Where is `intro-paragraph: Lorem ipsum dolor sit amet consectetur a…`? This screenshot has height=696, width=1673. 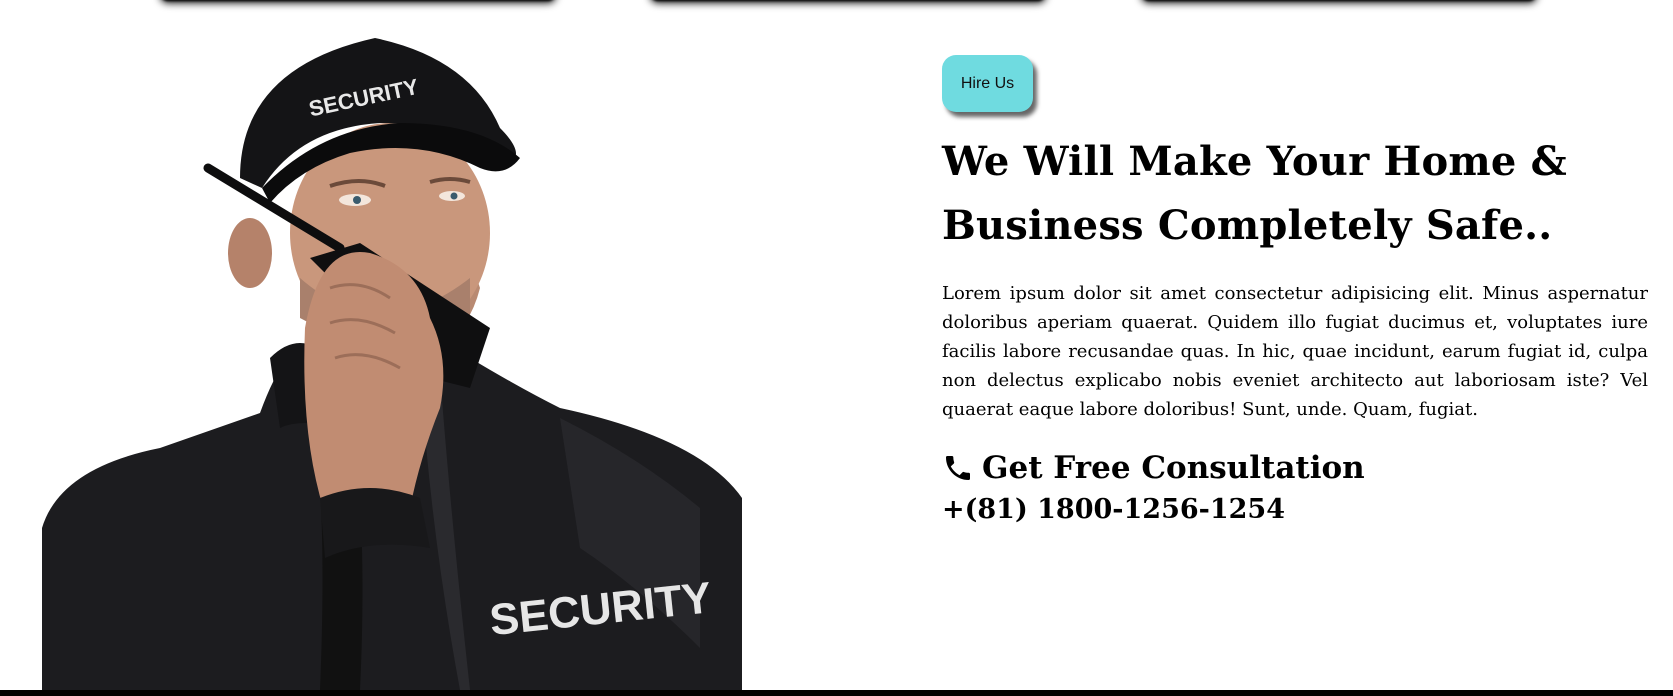
intro-paragraph: Lorem ipsum dolor sit amet consectetur a… is located at coordinates (1295, 351).